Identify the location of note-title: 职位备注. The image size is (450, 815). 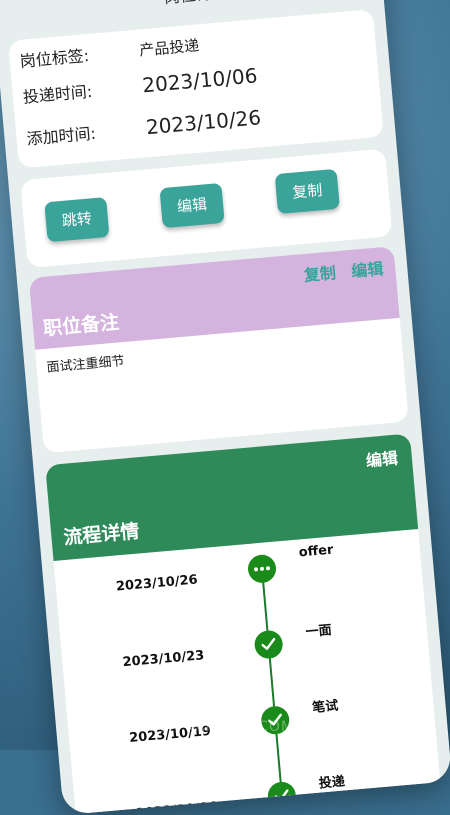
(81, 324).